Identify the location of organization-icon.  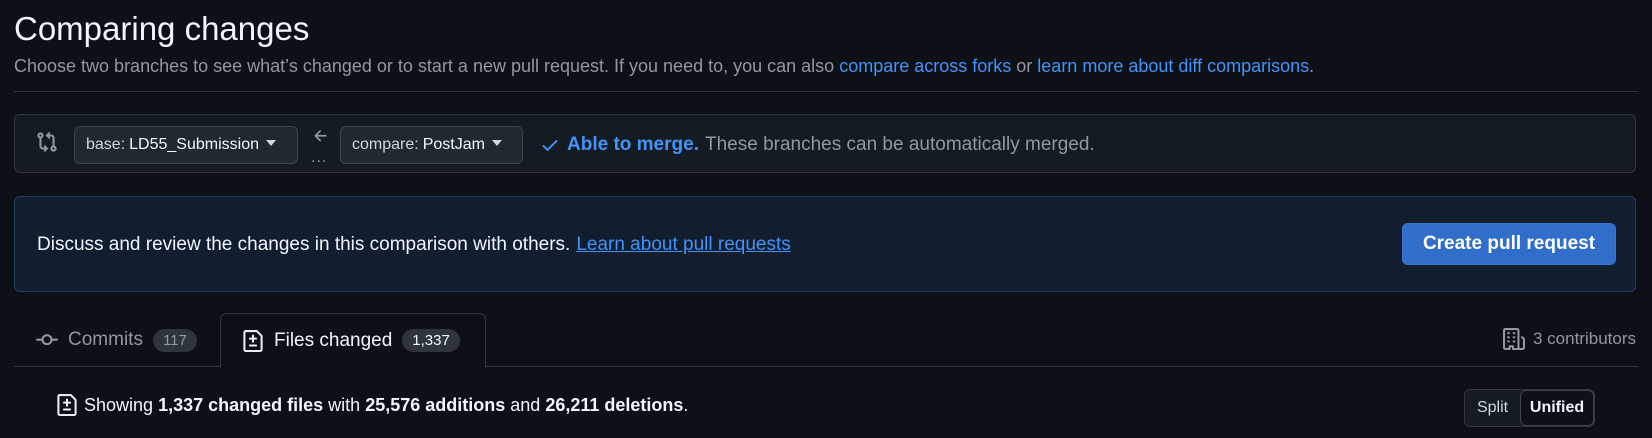
(1514, 339).